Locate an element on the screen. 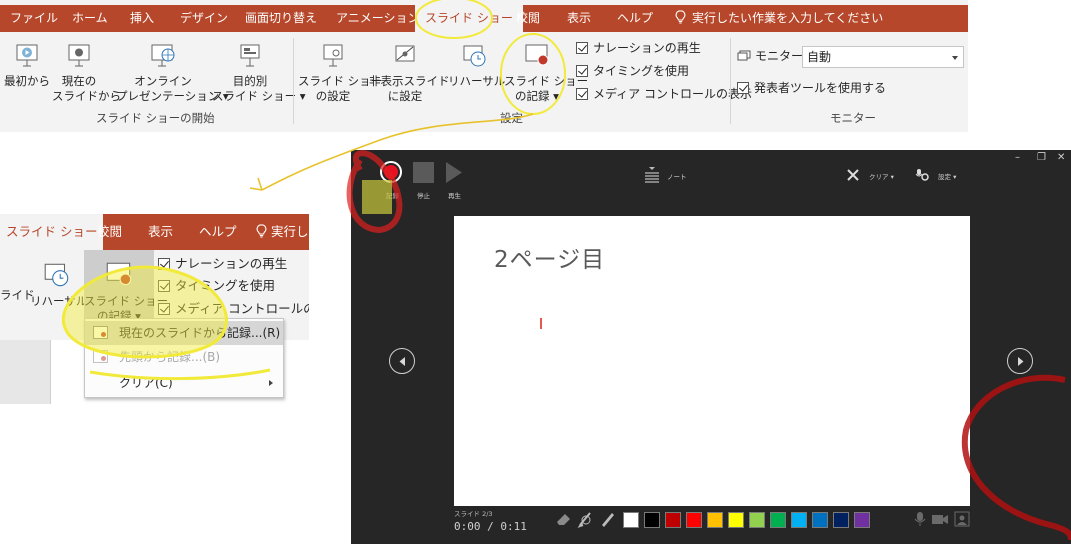 The image size is (1071, 544). camera-icon is located at coordinates (940, 519).